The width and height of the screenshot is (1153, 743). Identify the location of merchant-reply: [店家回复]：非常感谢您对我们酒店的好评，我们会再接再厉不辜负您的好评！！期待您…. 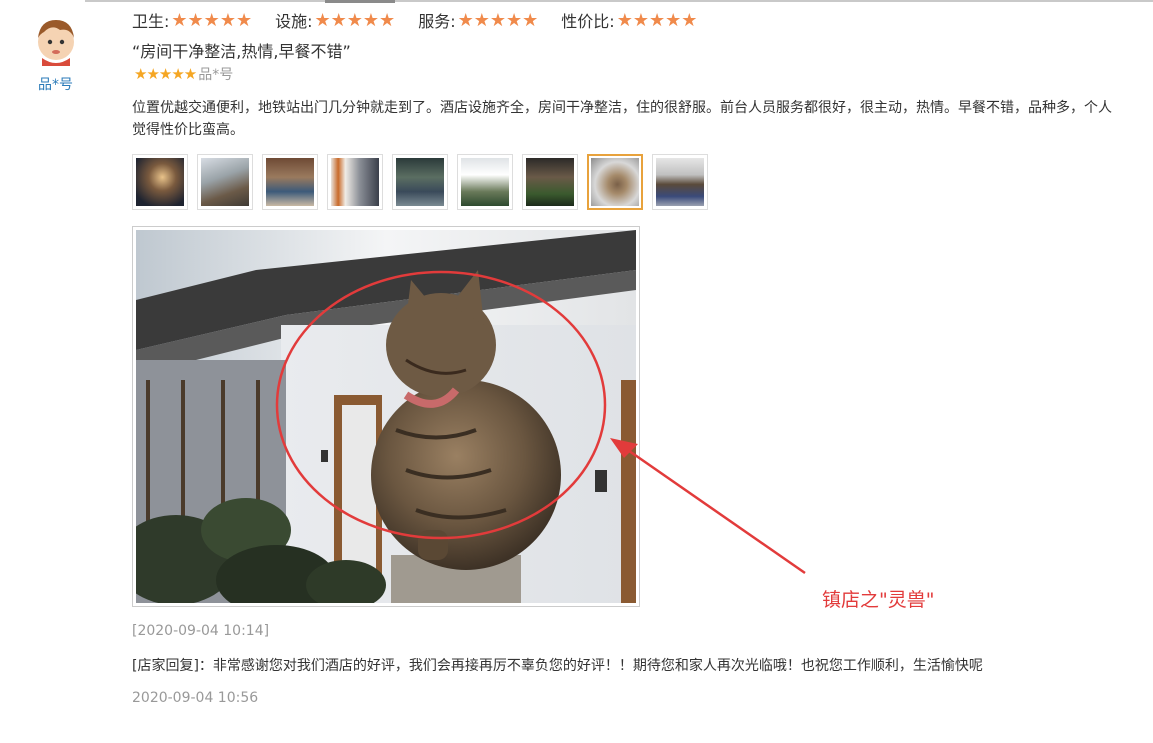
(557, 666).